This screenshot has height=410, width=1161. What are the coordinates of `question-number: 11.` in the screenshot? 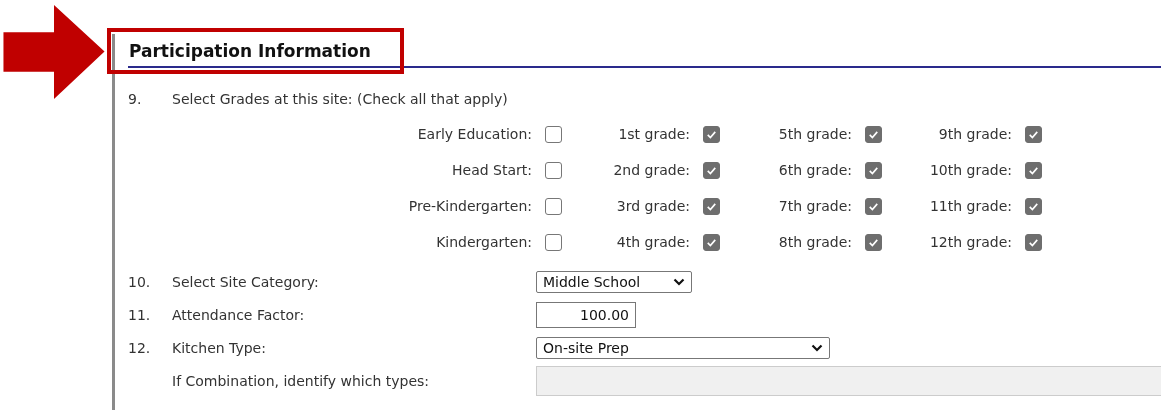 It's located at (140, 314).